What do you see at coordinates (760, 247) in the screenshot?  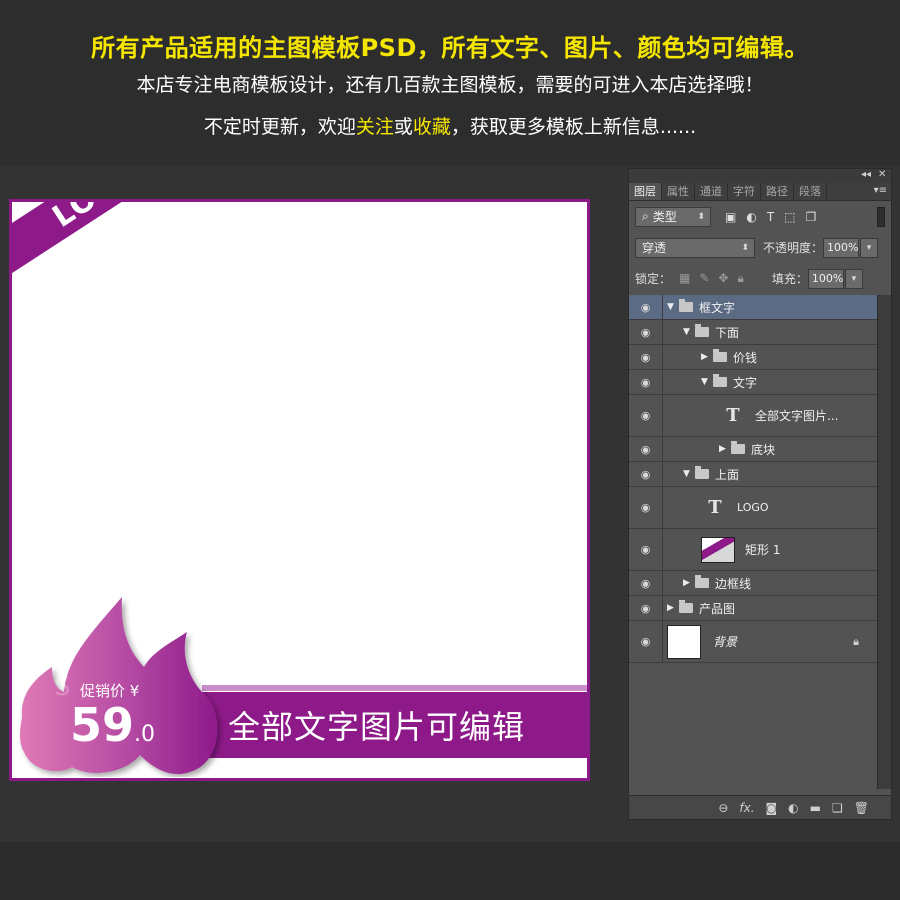 I see `blend-row: 穿透 ⬍ 不透明度： 100% ▾` at bounding box center [760, 247].